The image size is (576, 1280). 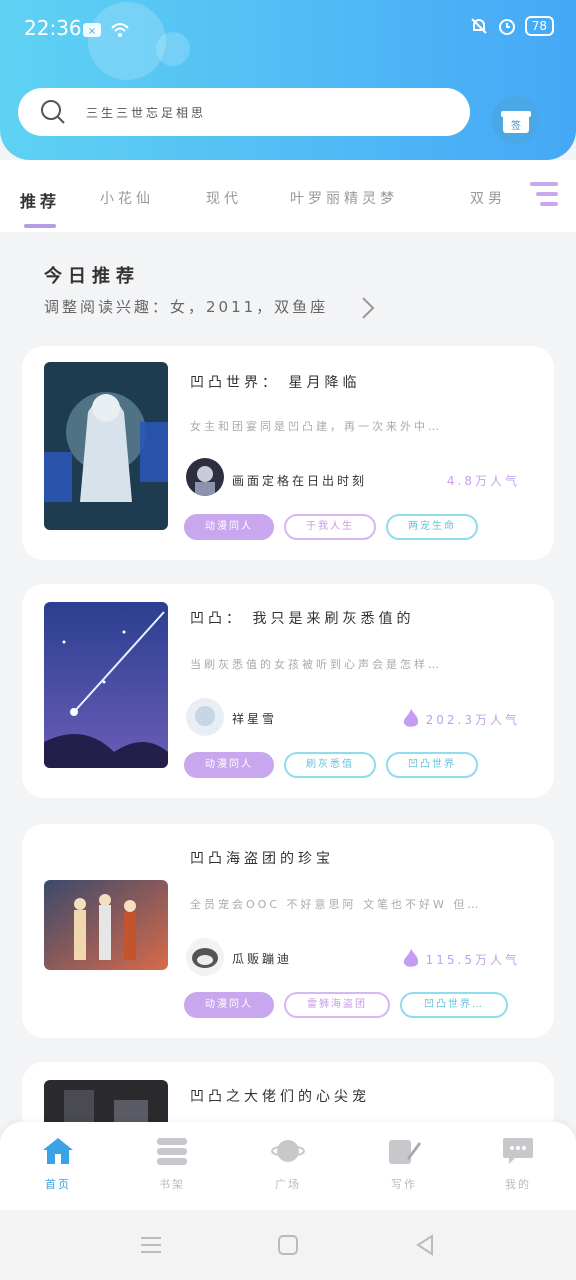 What do you see at coordinates (58, 1184) in the screenshot?
I see `nav-label: 首页` at bounding box center [58, 1184].